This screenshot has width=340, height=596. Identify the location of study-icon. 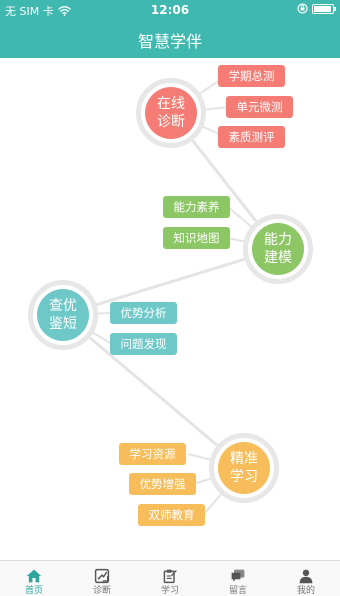
(170, 576).